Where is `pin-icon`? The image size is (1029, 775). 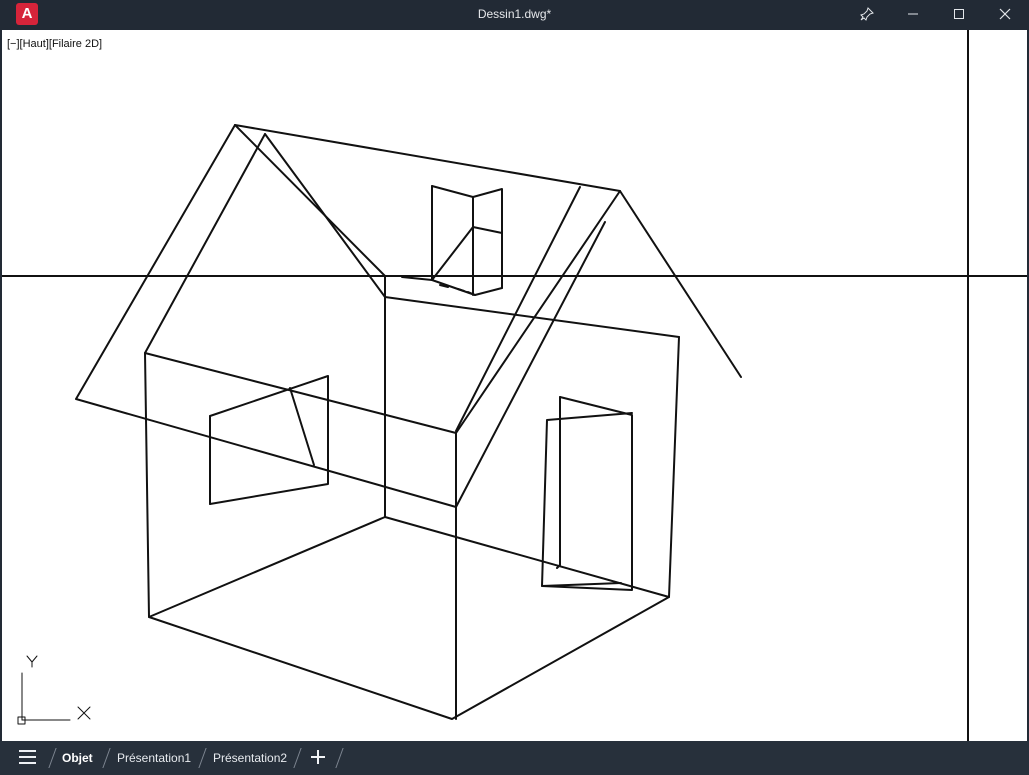
pin-icon is located at coordinates (867, 14).